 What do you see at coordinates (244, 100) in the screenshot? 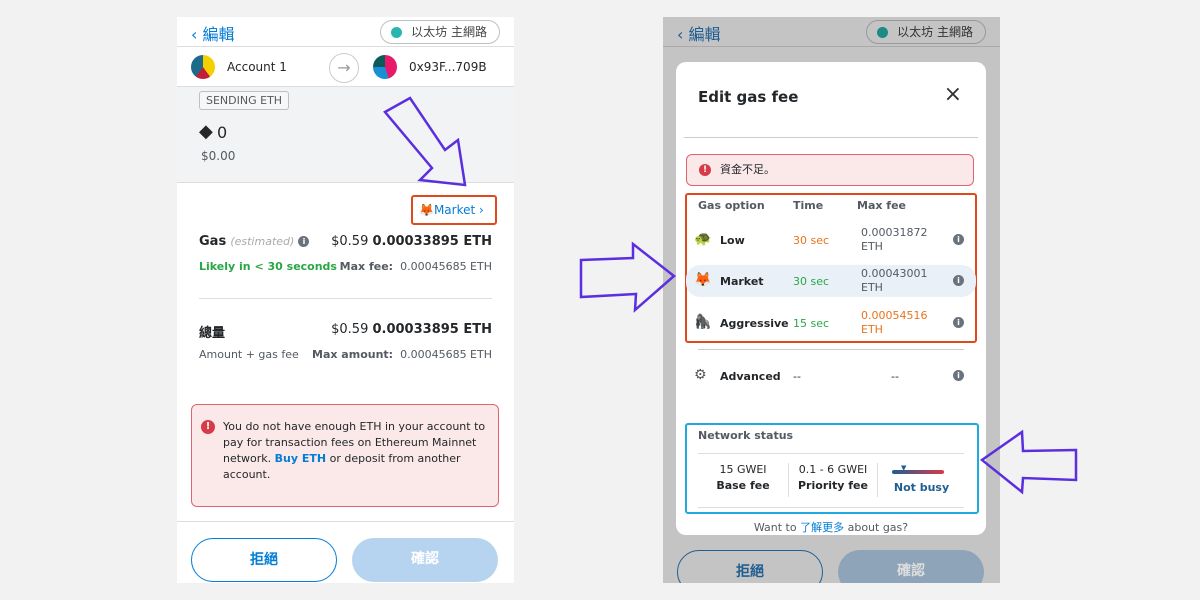
I see `sending-badge: SENDING ETH` at bounding box center [244, 100].